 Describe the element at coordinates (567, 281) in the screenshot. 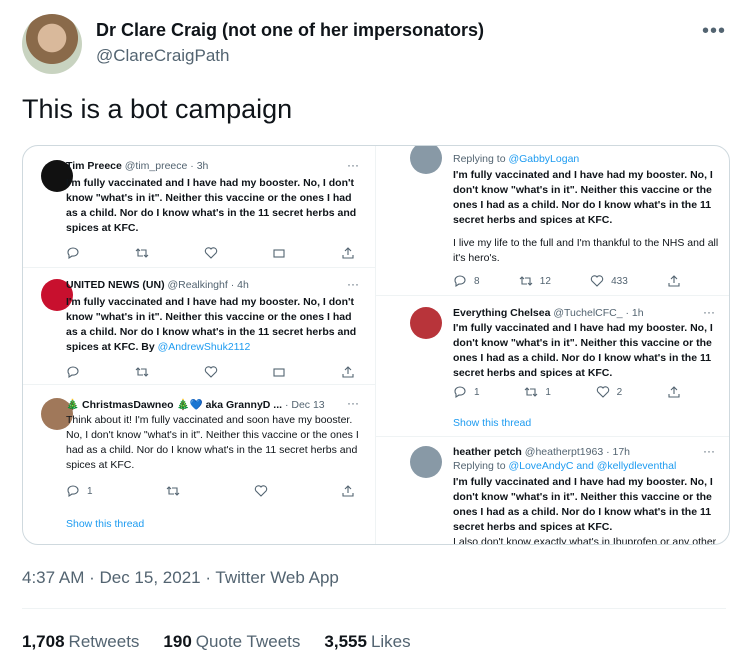

I see `tweet-actions: 8 12 433` at that location.